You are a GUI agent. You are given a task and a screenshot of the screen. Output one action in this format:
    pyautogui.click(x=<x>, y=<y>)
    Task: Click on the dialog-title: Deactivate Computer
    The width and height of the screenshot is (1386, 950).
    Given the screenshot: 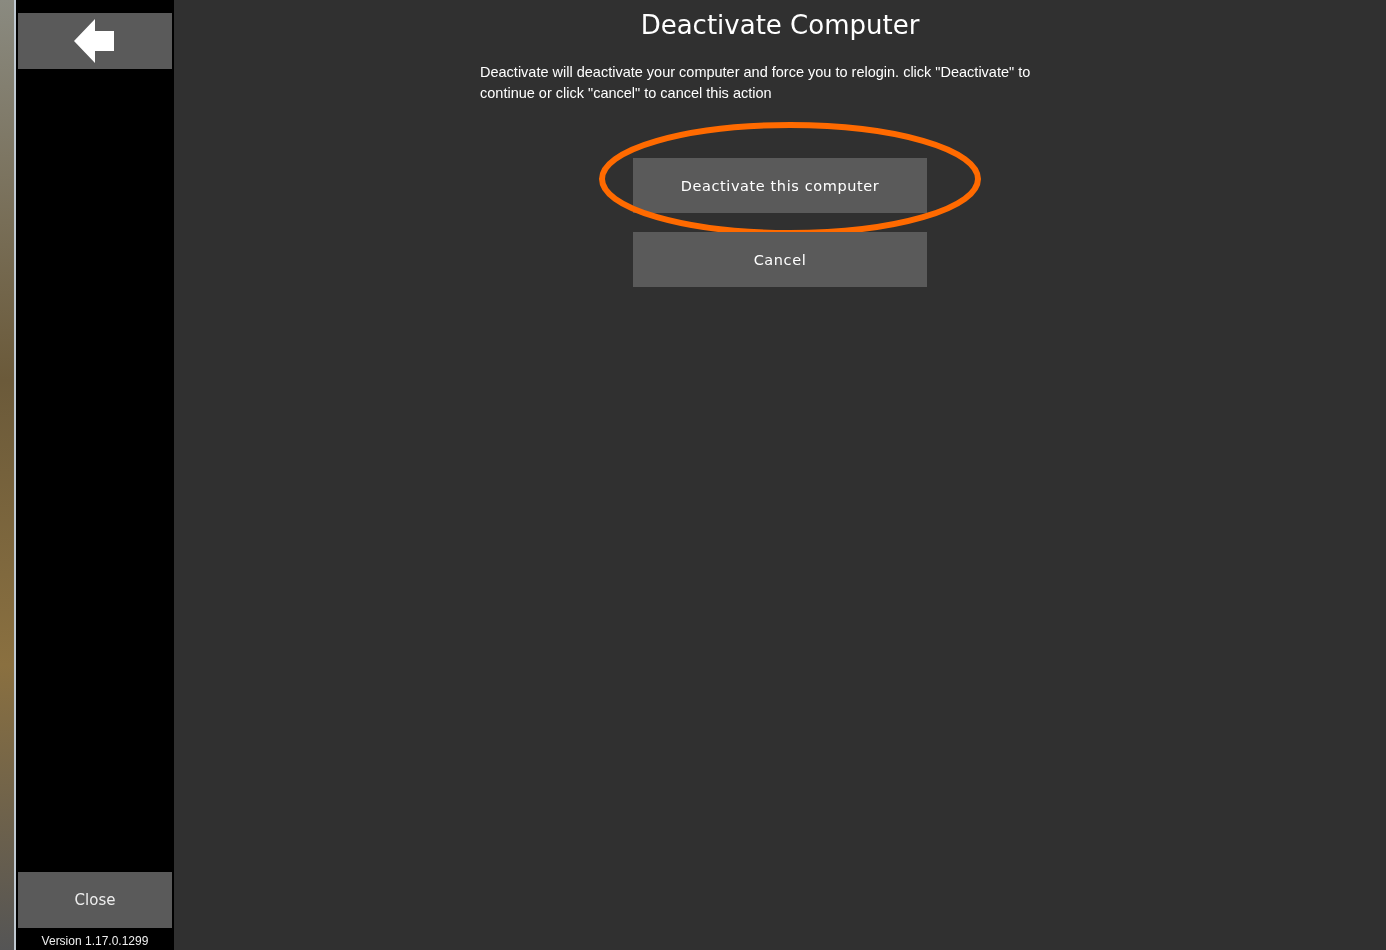 What is the action you would take?
    pyautogui.click(x=780, y=25)
    